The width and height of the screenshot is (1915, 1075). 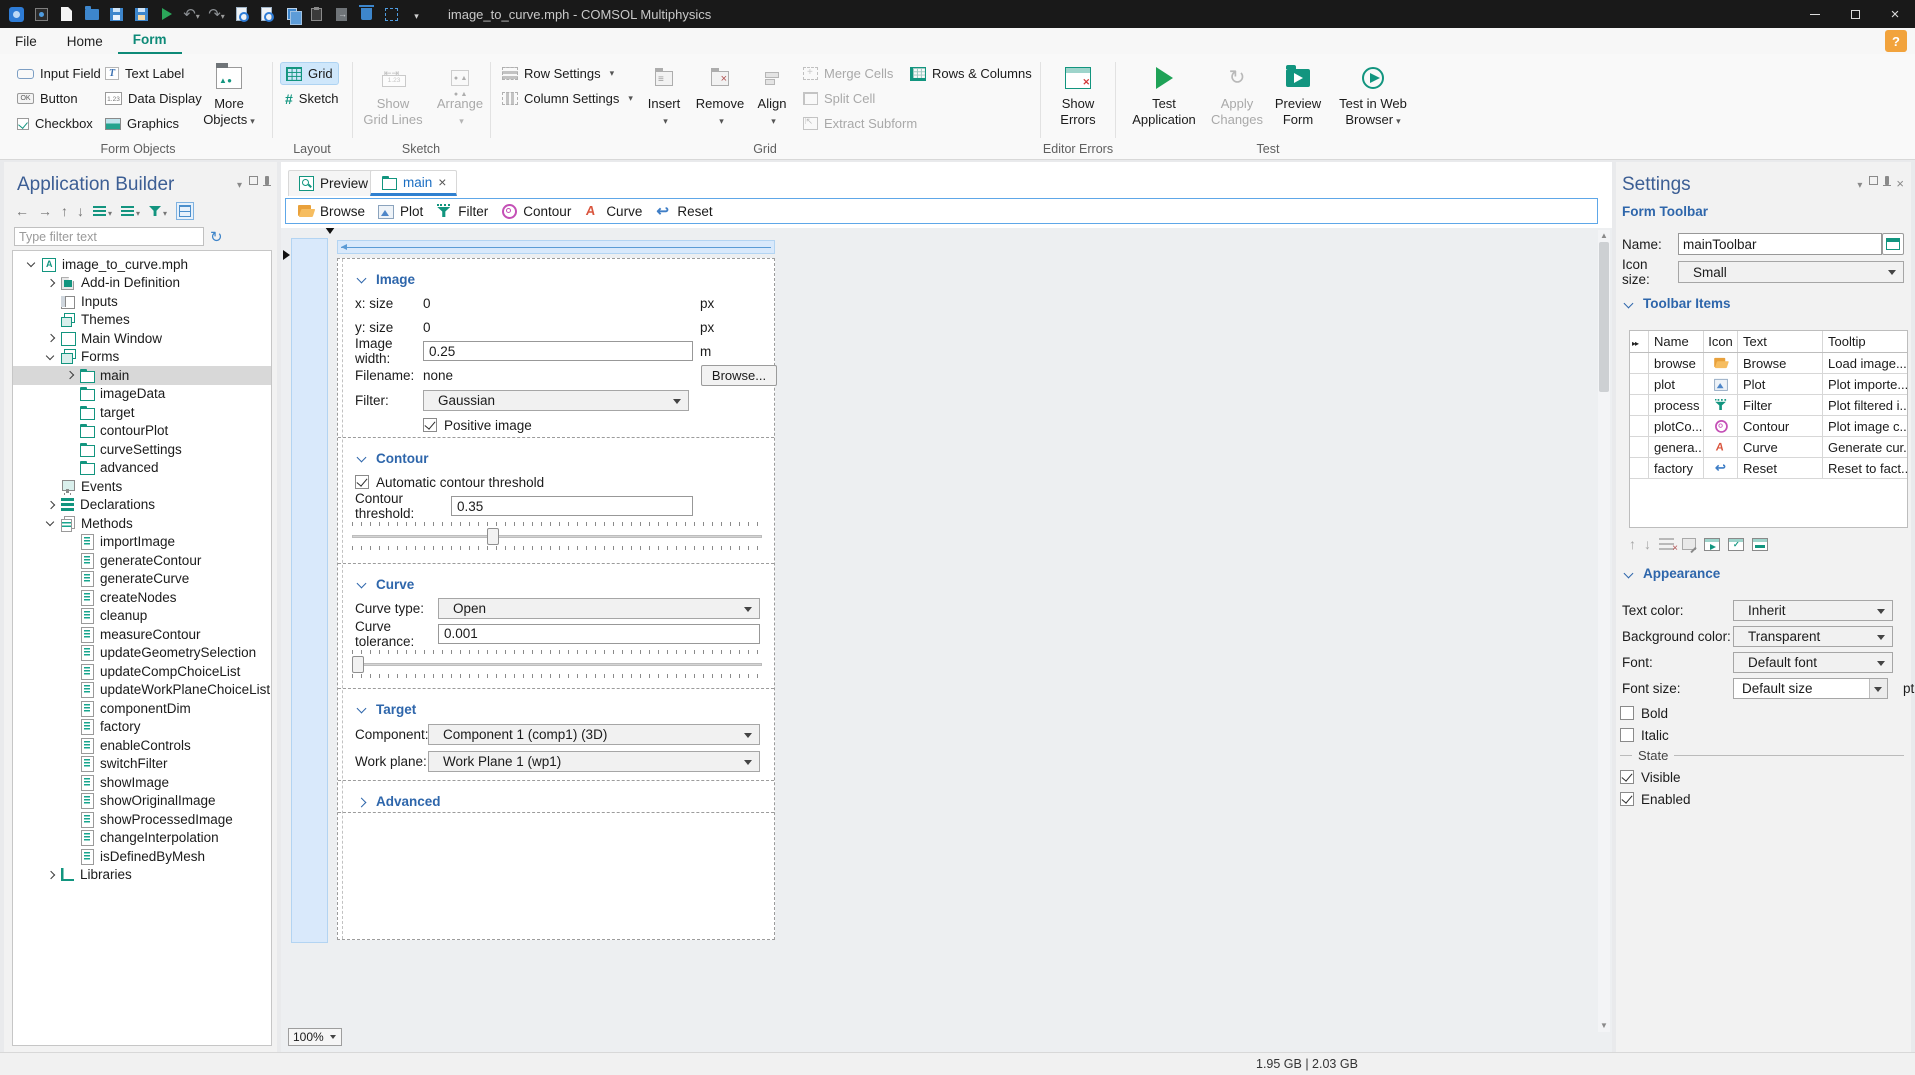 I want to click on find-icon, so click(x=266, y=14).